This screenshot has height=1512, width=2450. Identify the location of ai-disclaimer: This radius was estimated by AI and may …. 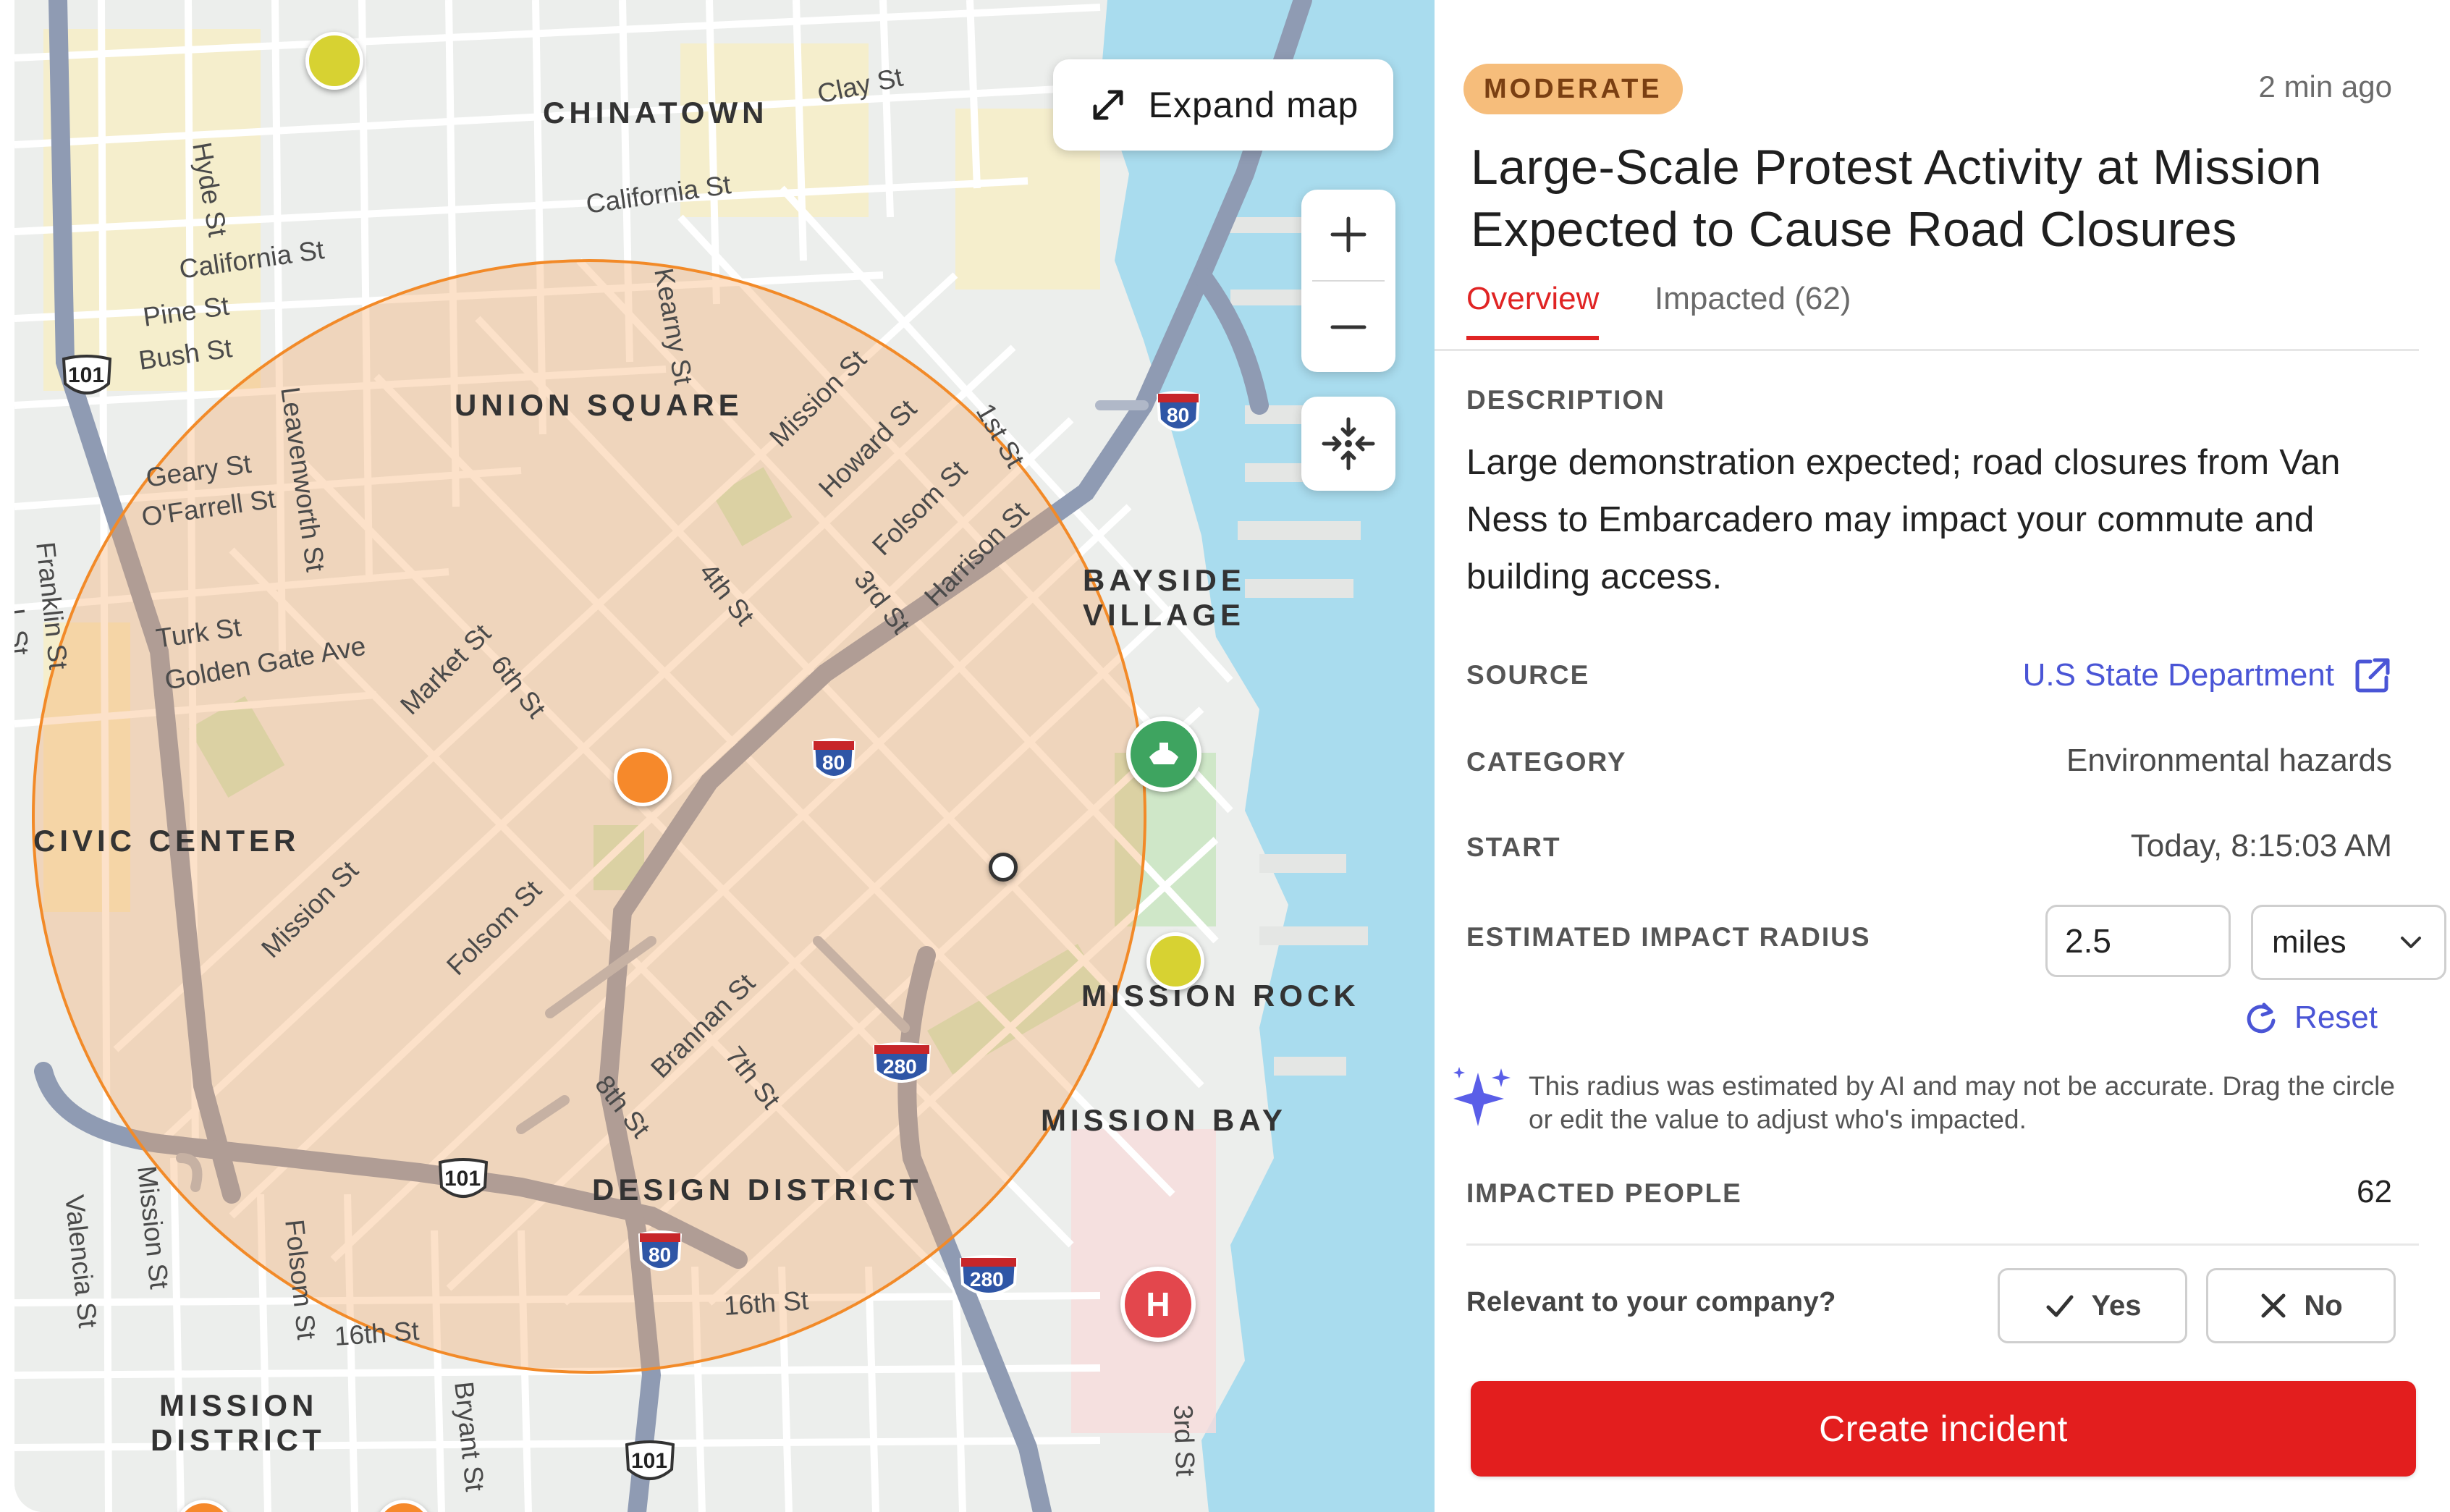
(1934, 1100).